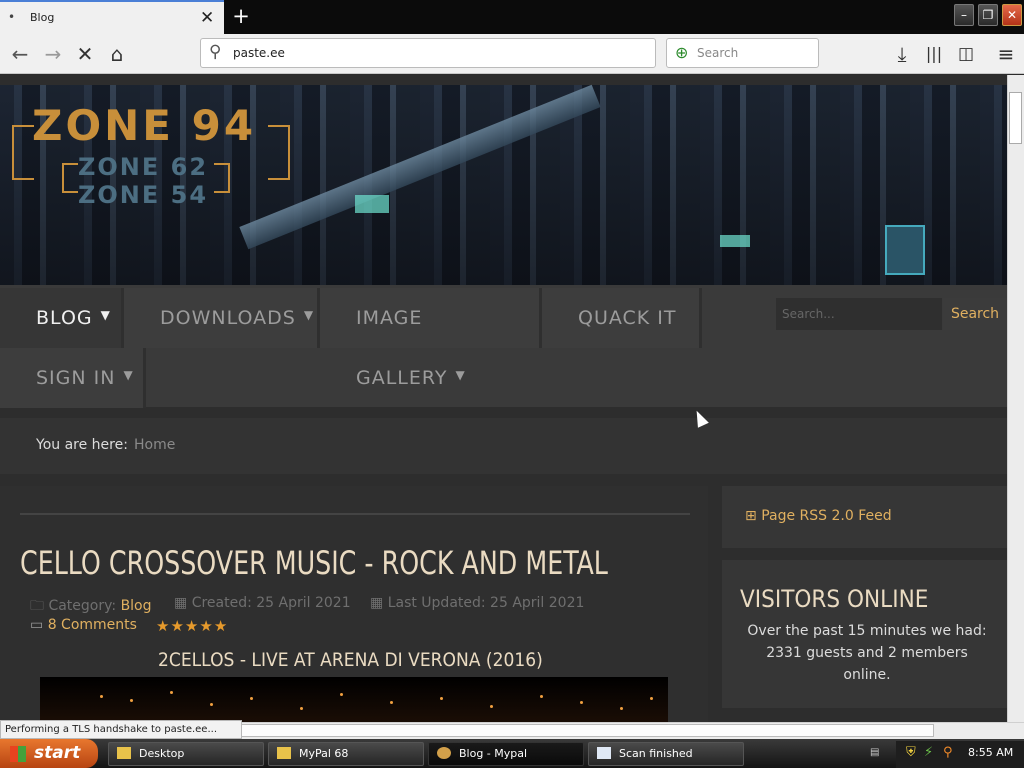 This screenshot has width=1024, height=768. Describe the element at coordinates (207, 18) in the screenshot. I see `tab-close-icon: ✕` at that location.